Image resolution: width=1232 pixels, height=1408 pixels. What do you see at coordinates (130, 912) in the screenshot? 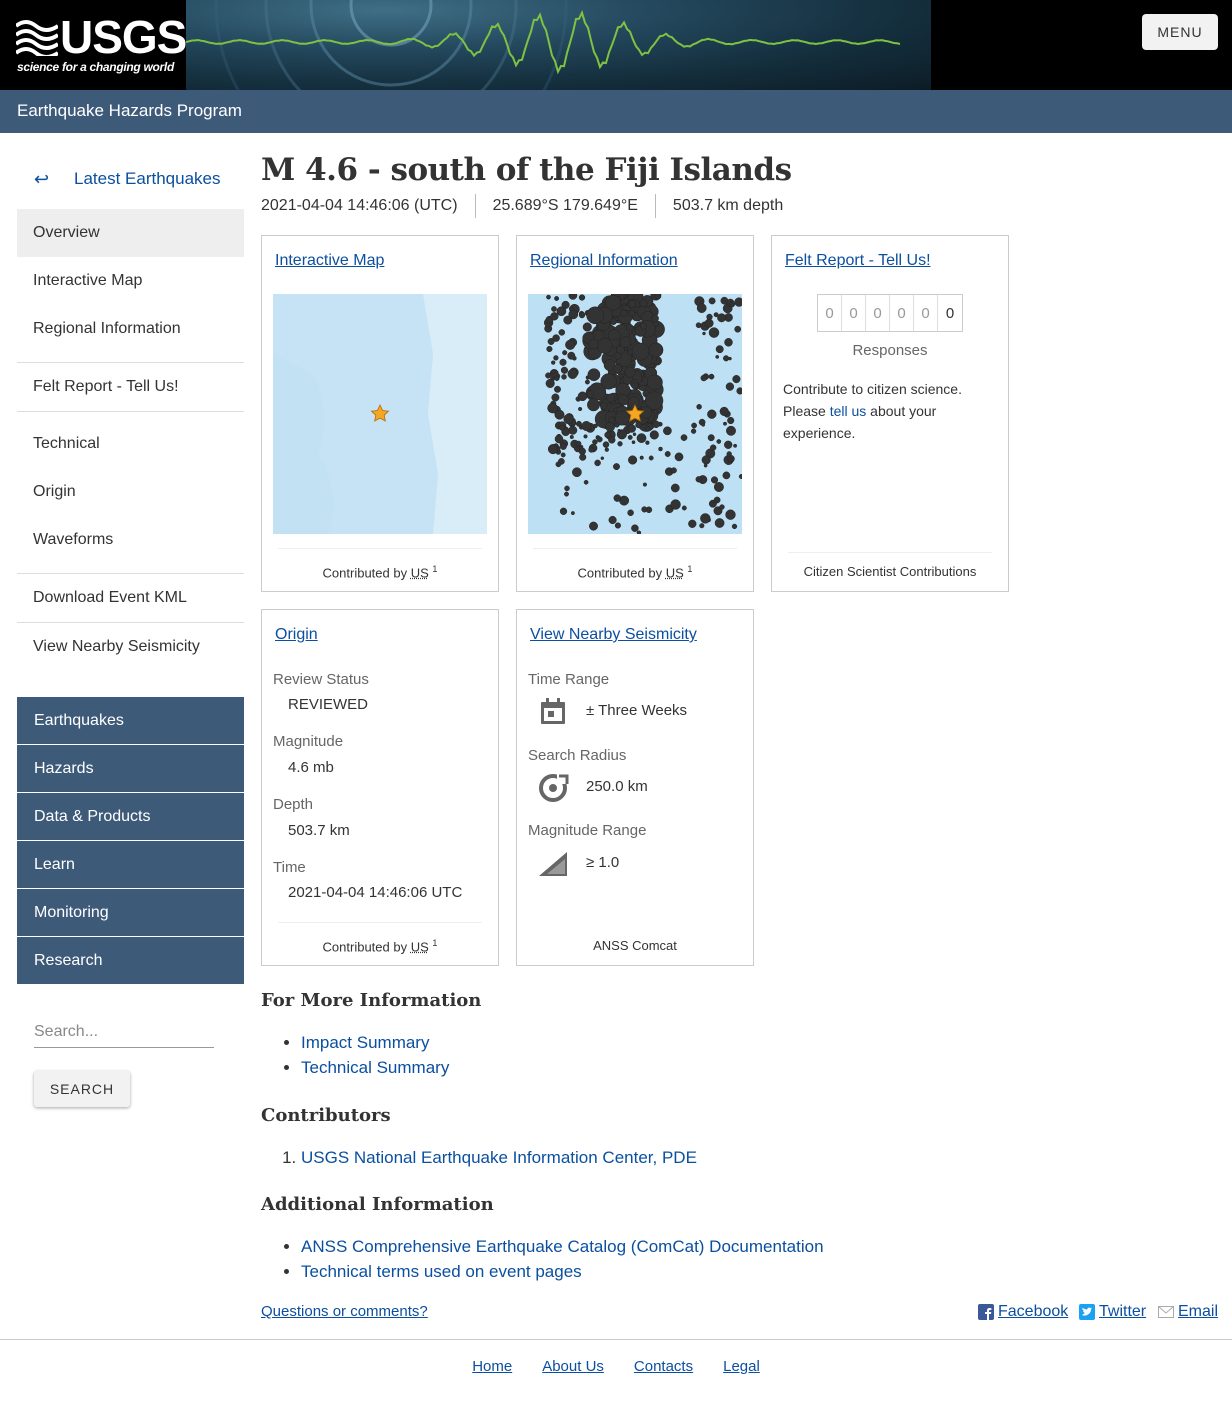
I see `site-nav-monitoring: Monitoring` at bounding box center [130, 912].